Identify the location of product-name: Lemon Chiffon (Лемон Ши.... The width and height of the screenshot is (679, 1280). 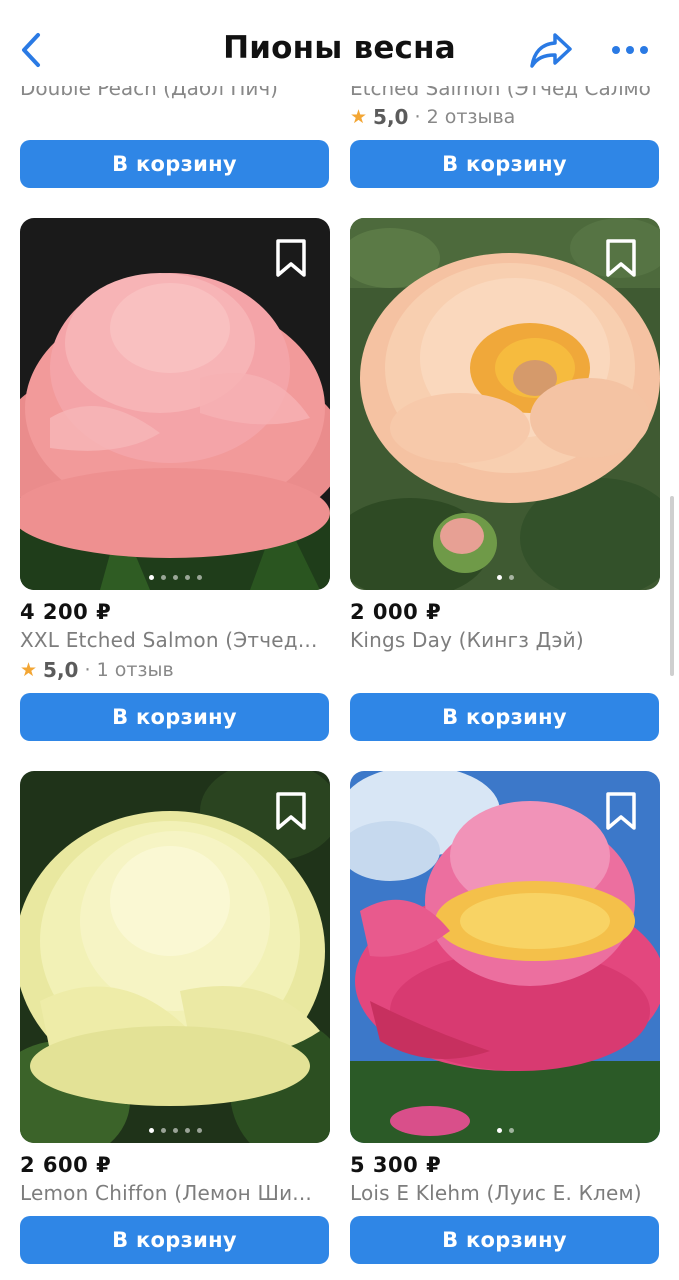
(174, 1193).